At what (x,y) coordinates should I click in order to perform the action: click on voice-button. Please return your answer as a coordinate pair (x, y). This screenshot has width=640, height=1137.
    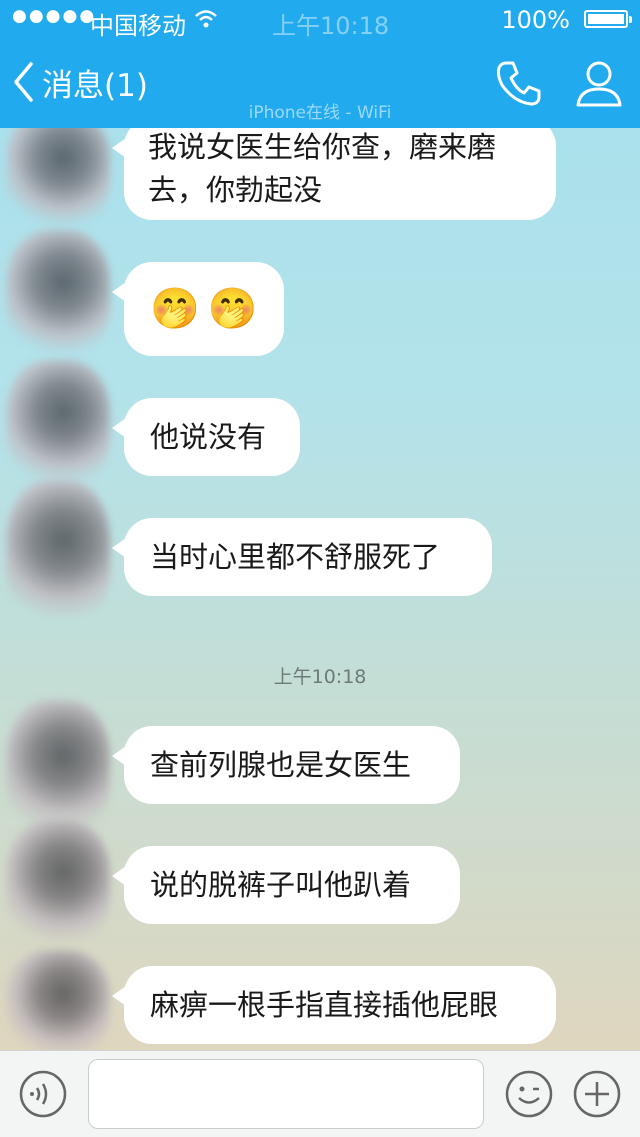
    Looking at the image, I should click on (43, 1096).